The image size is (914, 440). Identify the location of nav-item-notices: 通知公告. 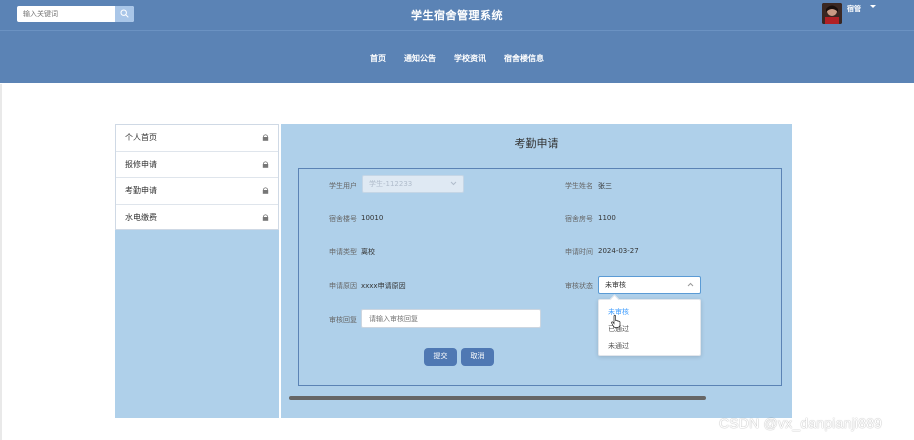
(420, 58).